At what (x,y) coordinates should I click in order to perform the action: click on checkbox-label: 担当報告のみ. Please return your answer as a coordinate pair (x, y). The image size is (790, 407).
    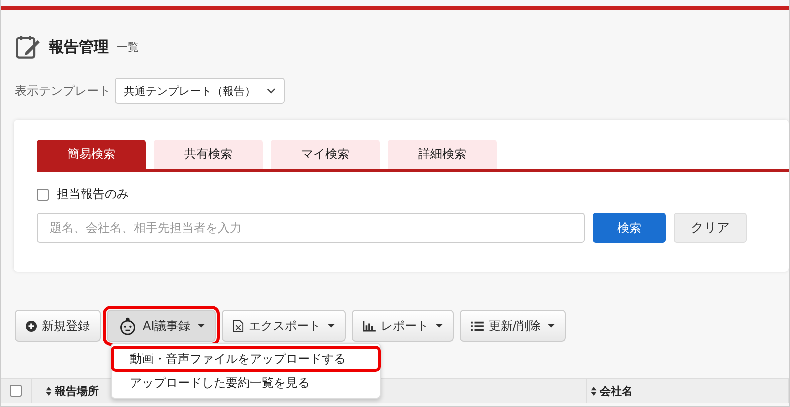
    Looking at the image, I should click on (93, 194).